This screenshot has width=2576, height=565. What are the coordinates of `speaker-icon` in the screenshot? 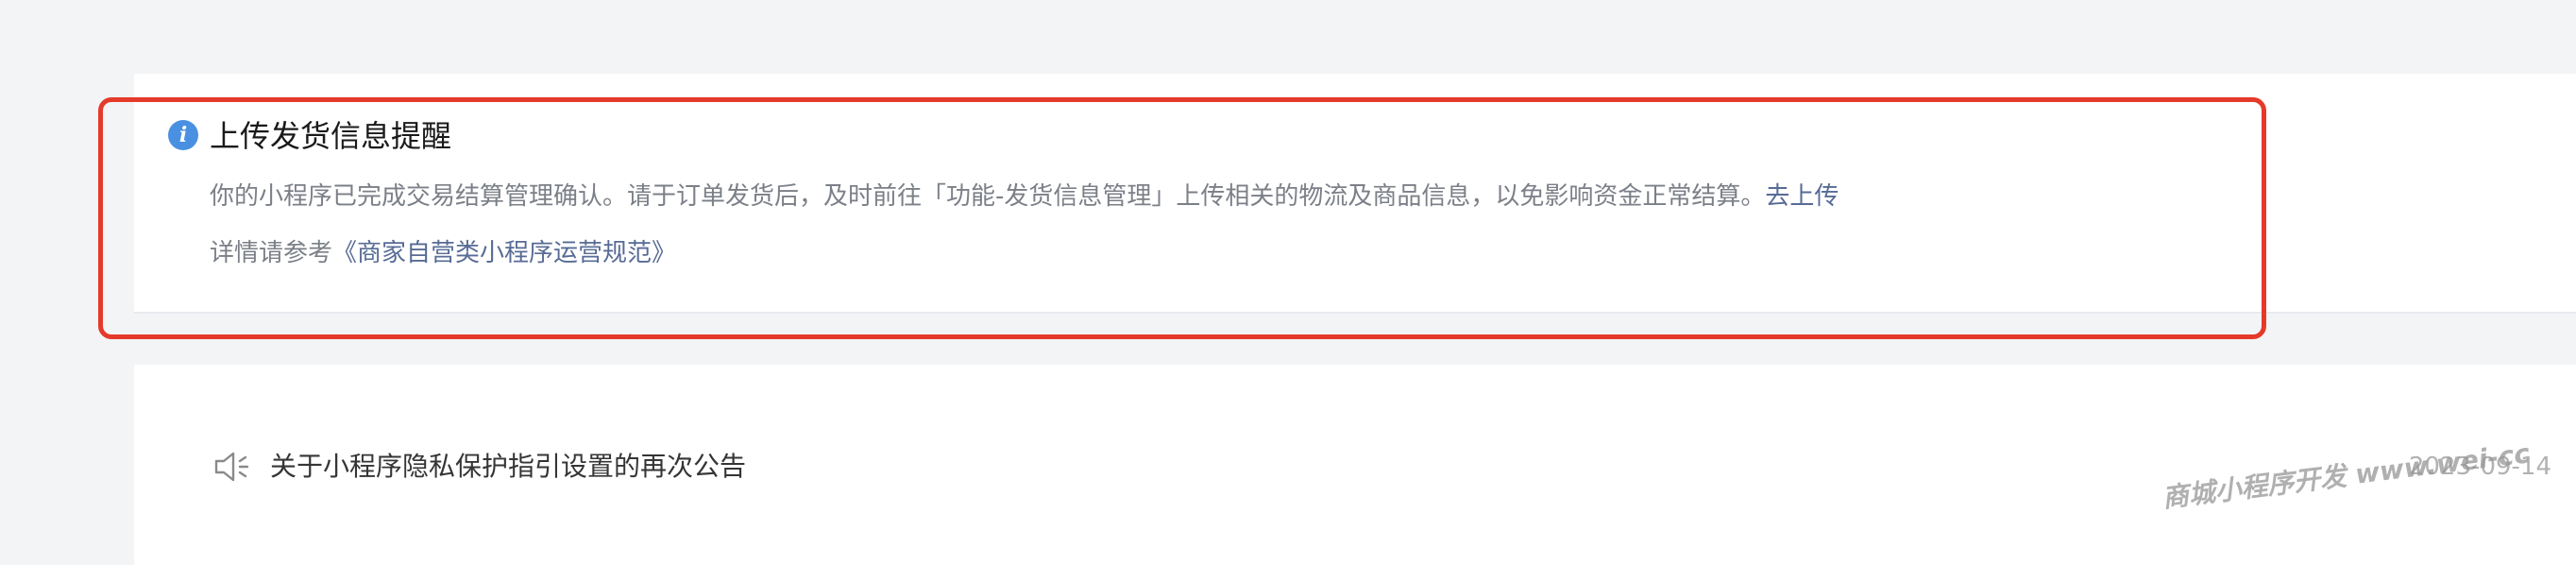 It's located at (231, 467).